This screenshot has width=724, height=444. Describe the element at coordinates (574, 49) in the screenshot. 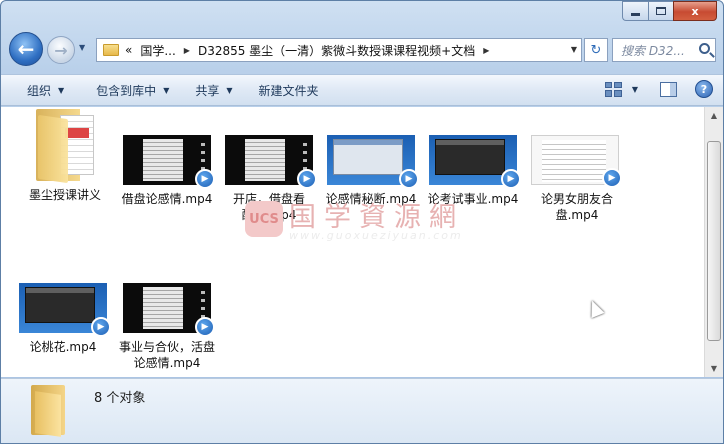

I see `address-dropdown-icon: ▼` at that location.